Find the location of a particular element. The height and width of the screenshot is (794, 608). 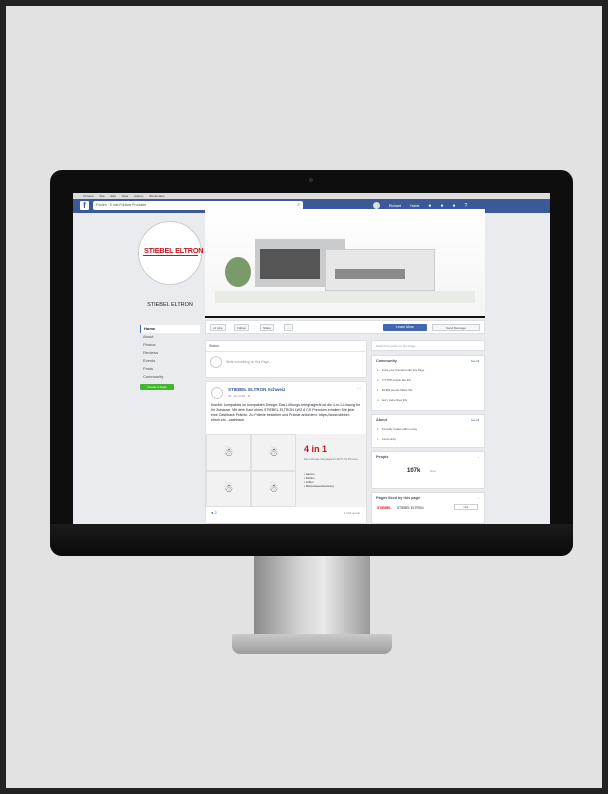

post-reactions: ● 2 is located at coordinates (214, 512).